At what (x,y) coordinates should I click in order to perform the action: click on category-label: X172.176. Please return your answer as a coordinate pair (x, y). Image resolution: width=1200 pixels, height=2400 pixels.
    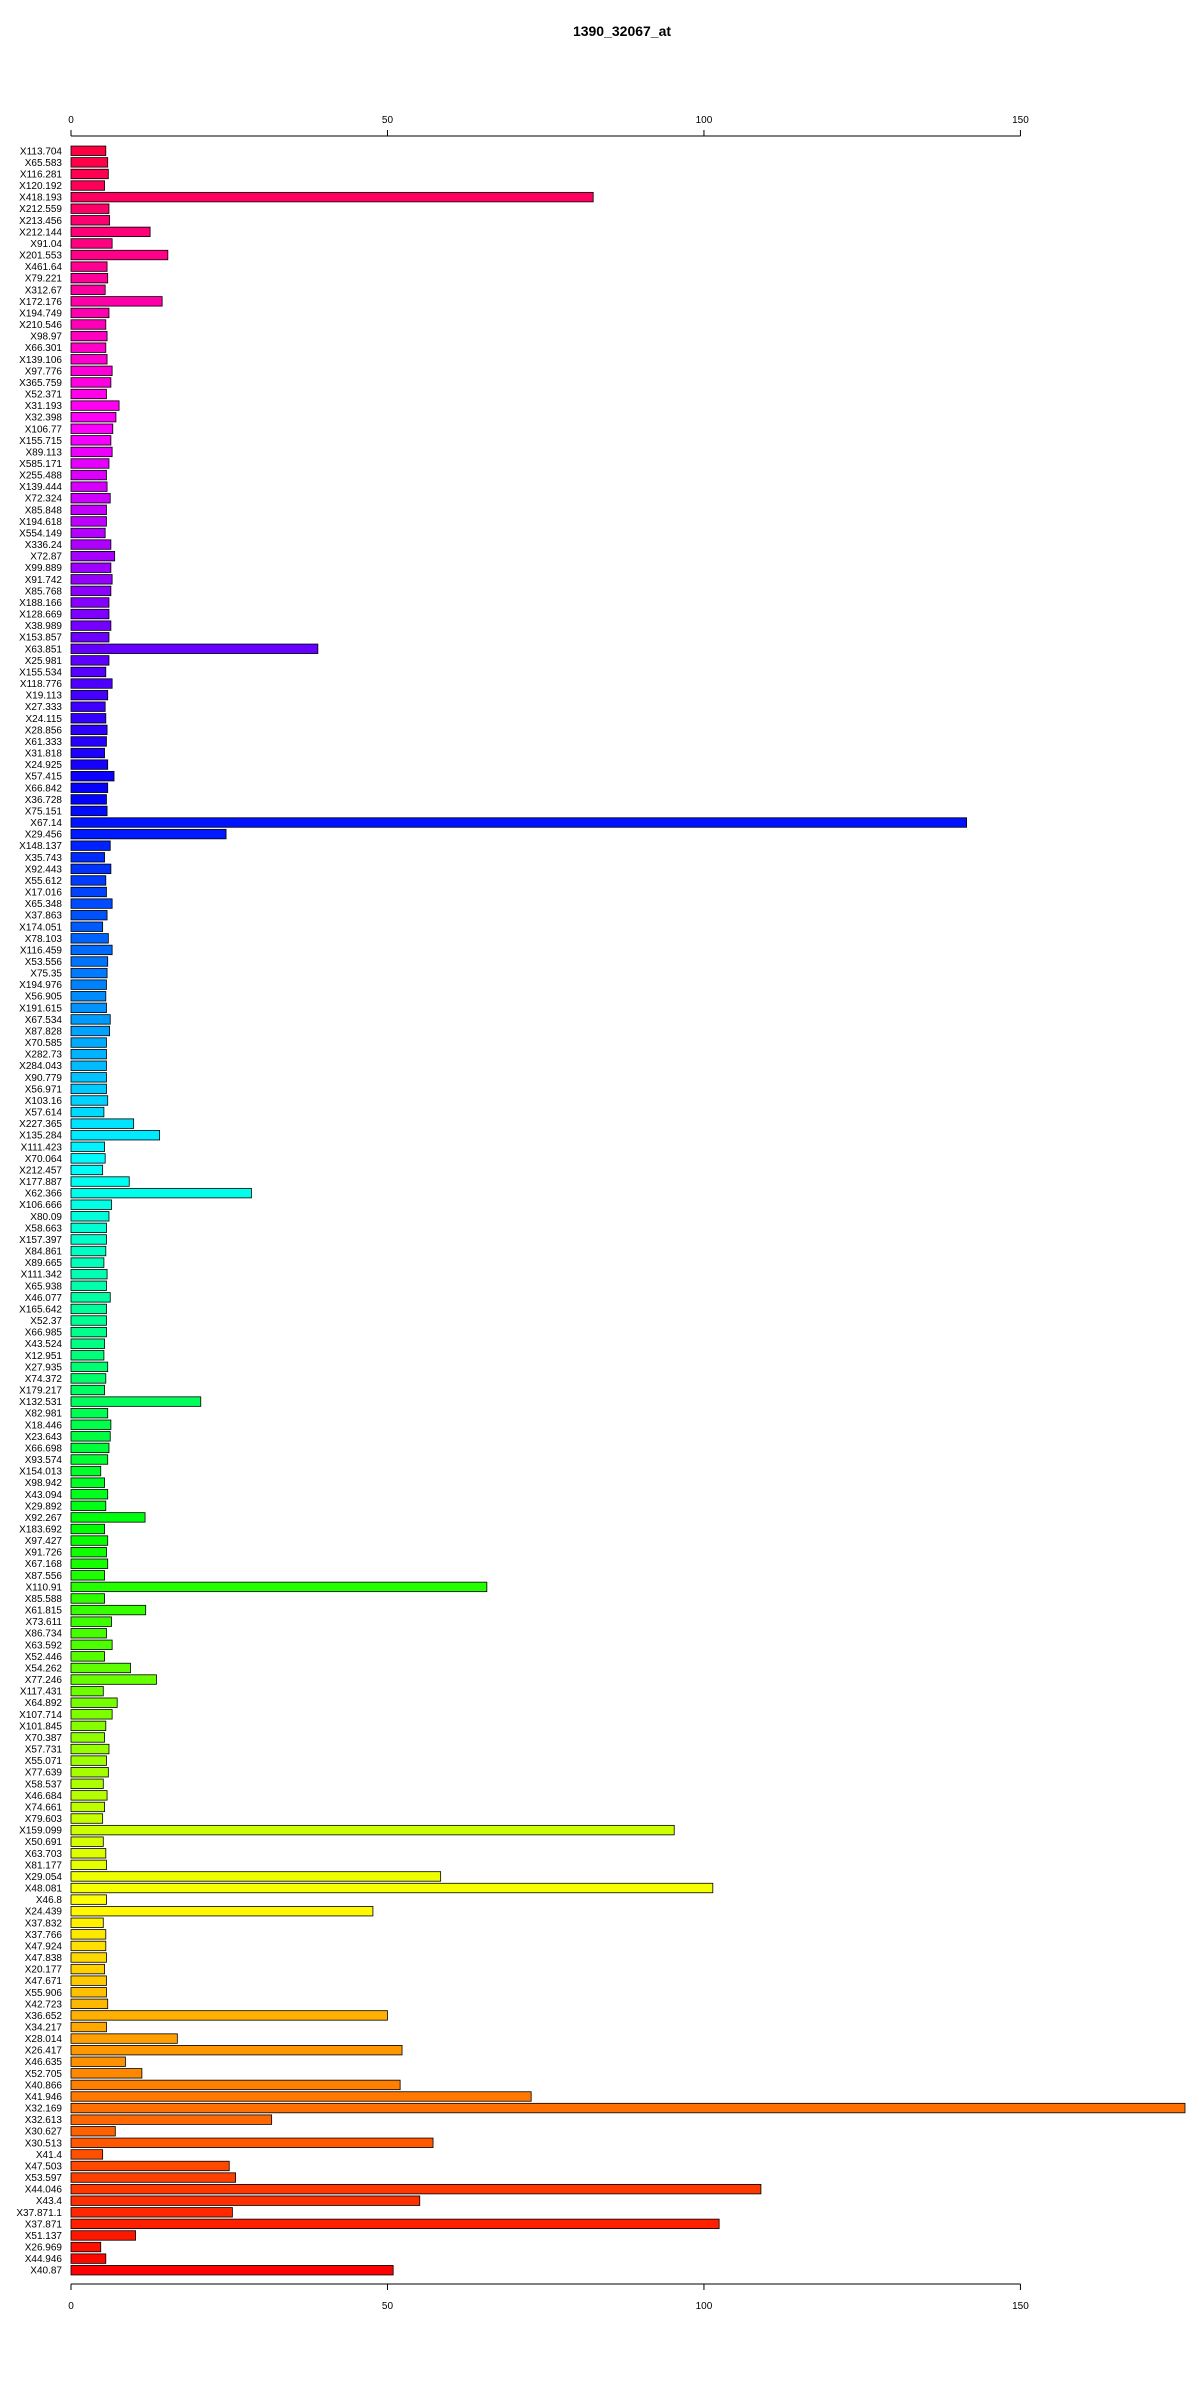
    Looking at the image, I should click on (40, 302).